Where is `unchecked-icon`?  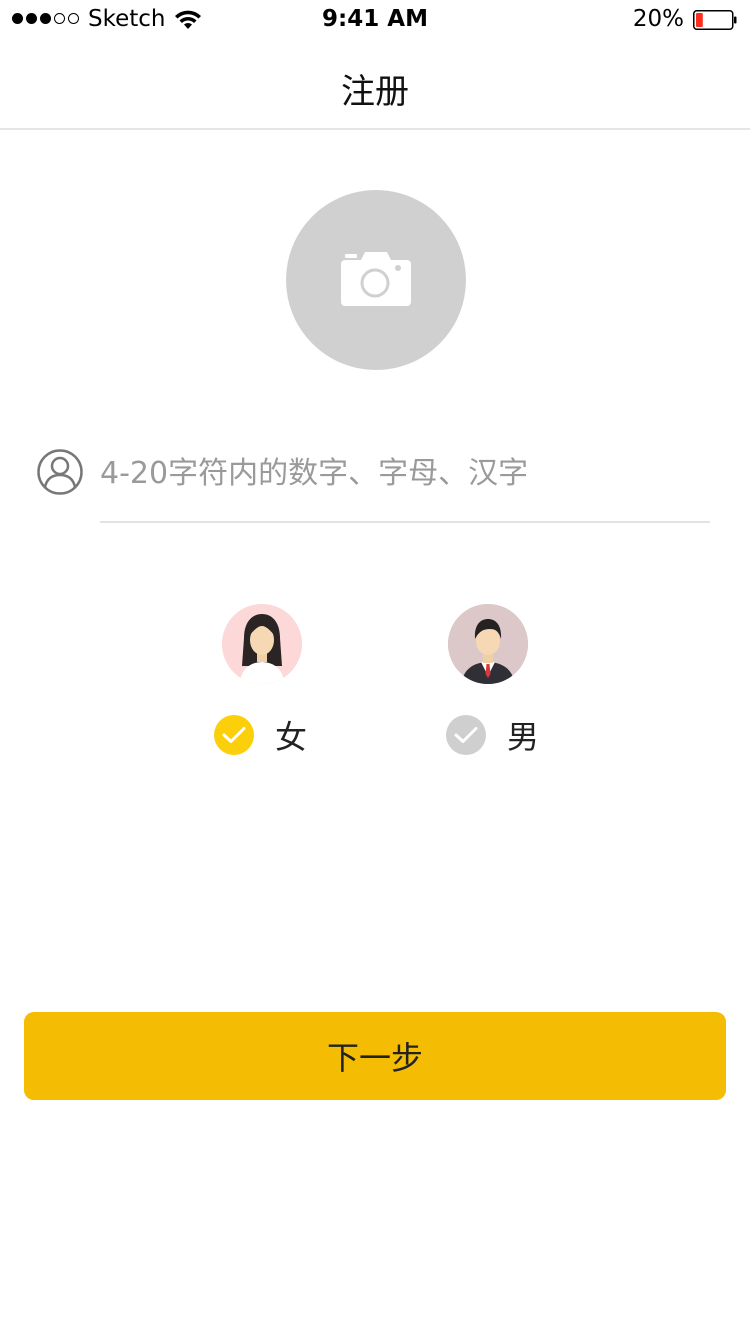
unchecked-icon is located at coordinates (466, 735).